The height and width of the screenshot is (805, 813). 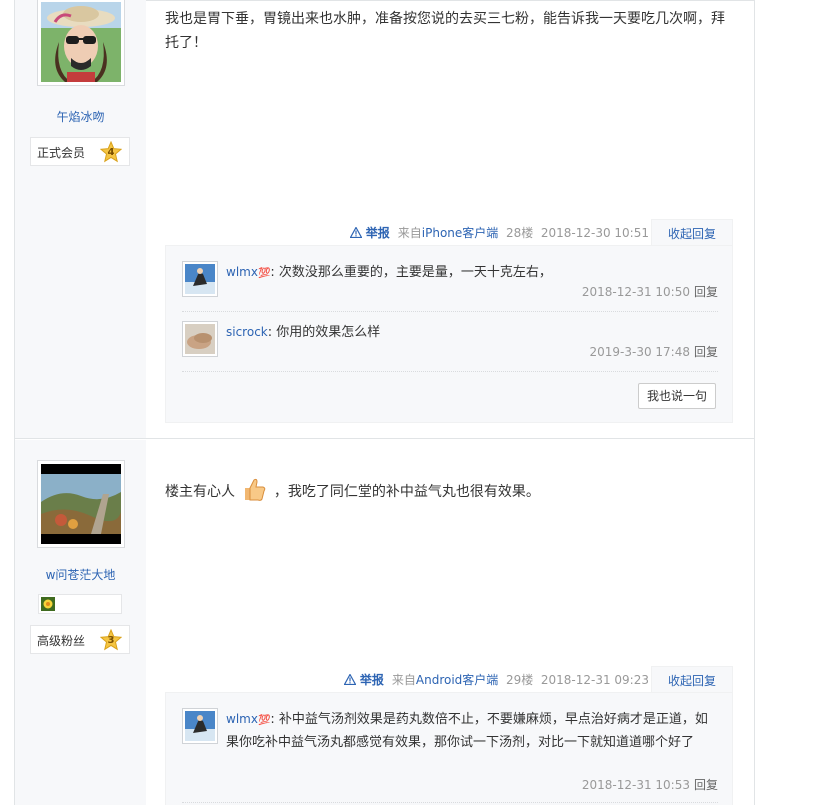 I want to click on level-number: 3, so click(x=111, y=640).